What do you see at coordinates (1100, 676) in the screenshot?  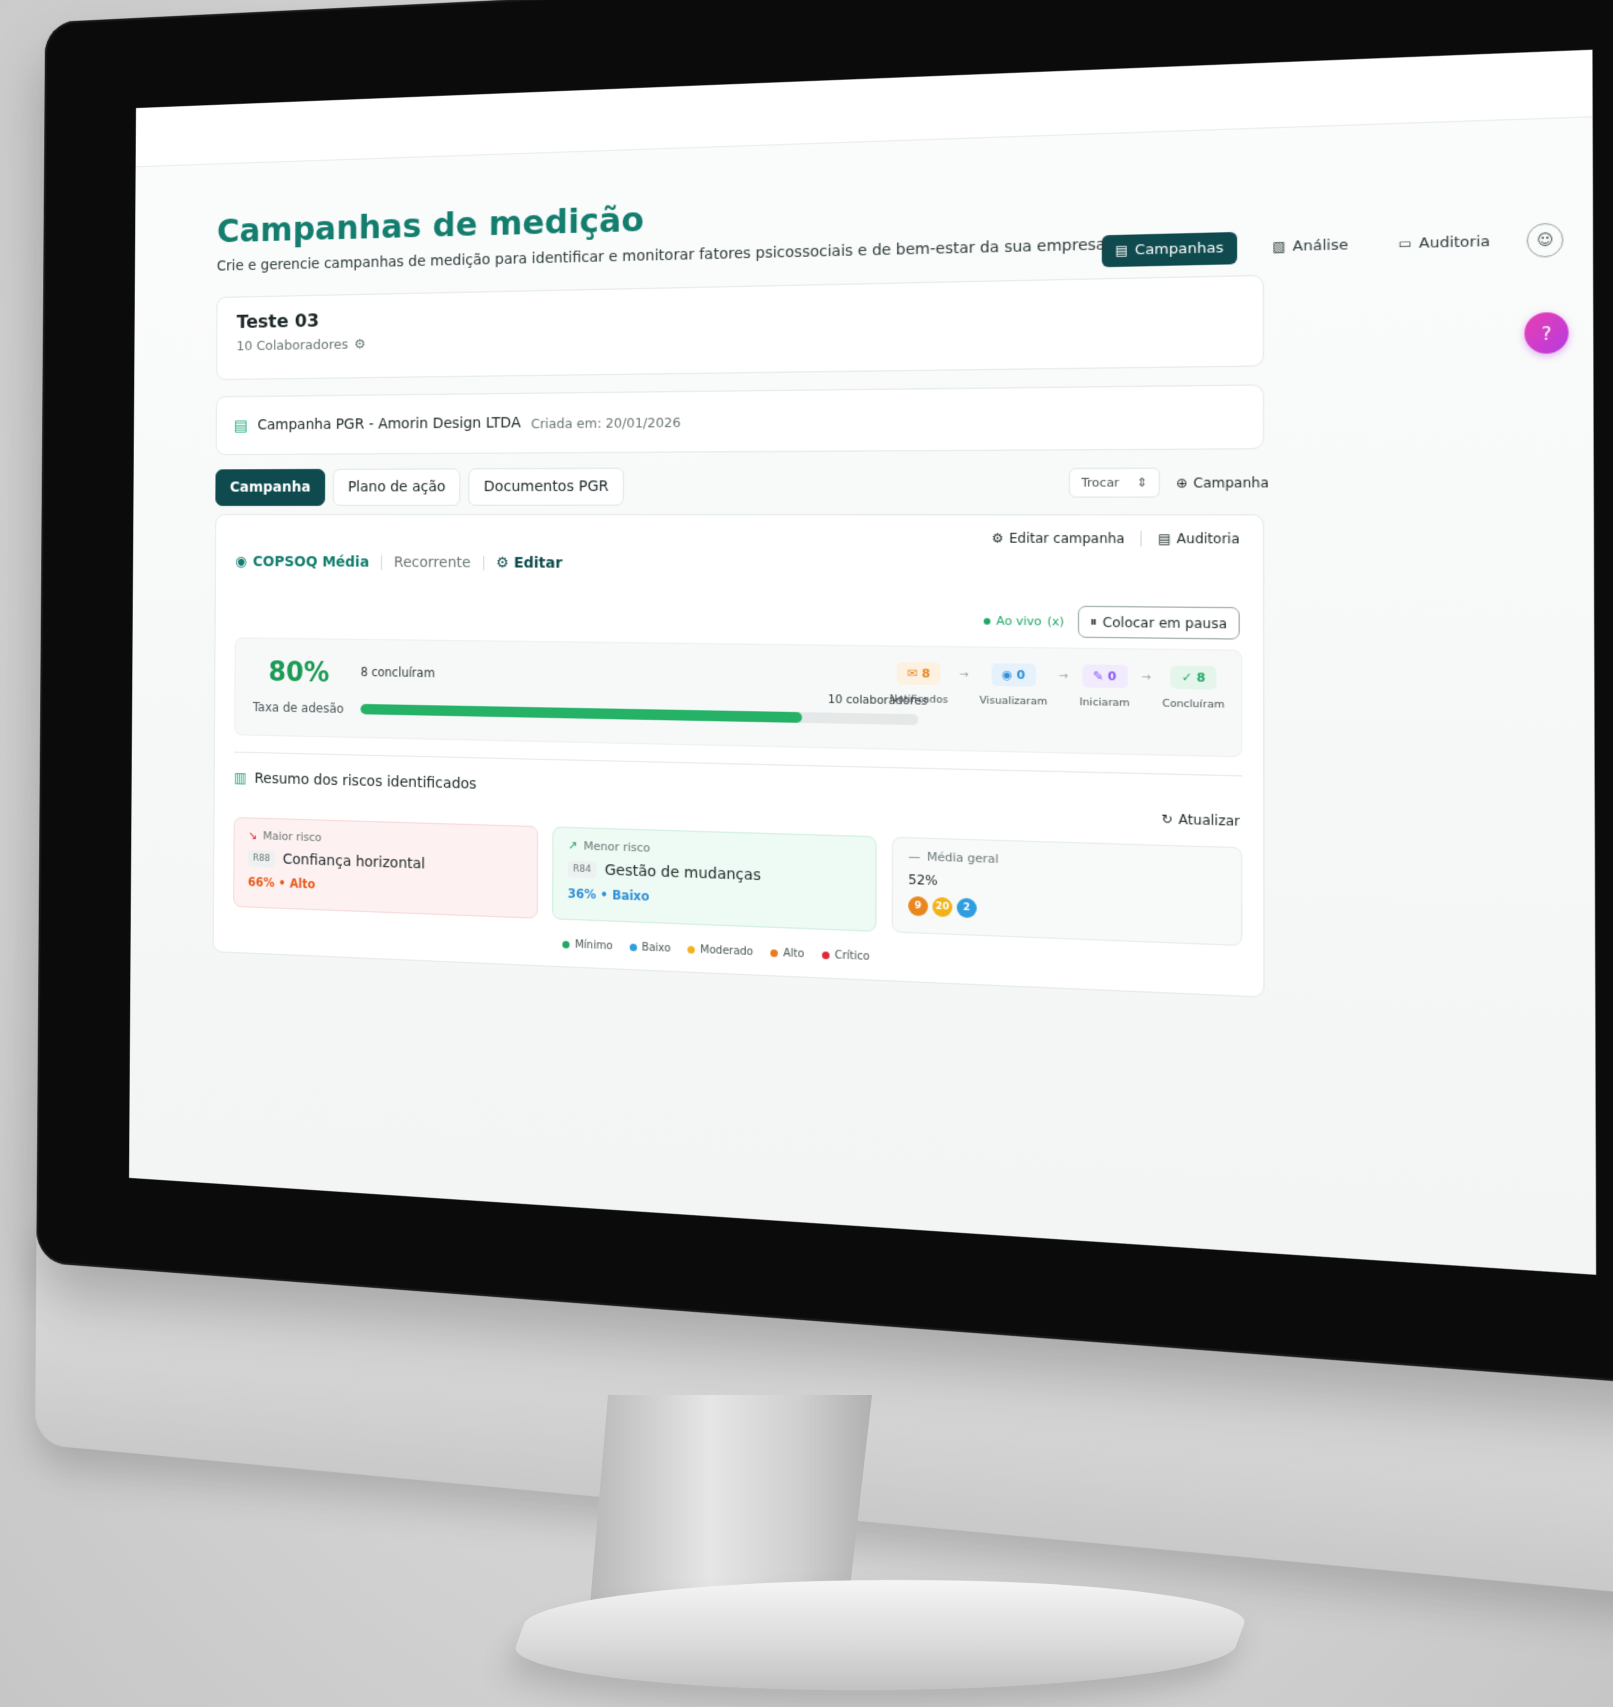 I see `pencil-icon: ✎` at bounding box center [1100, 676].